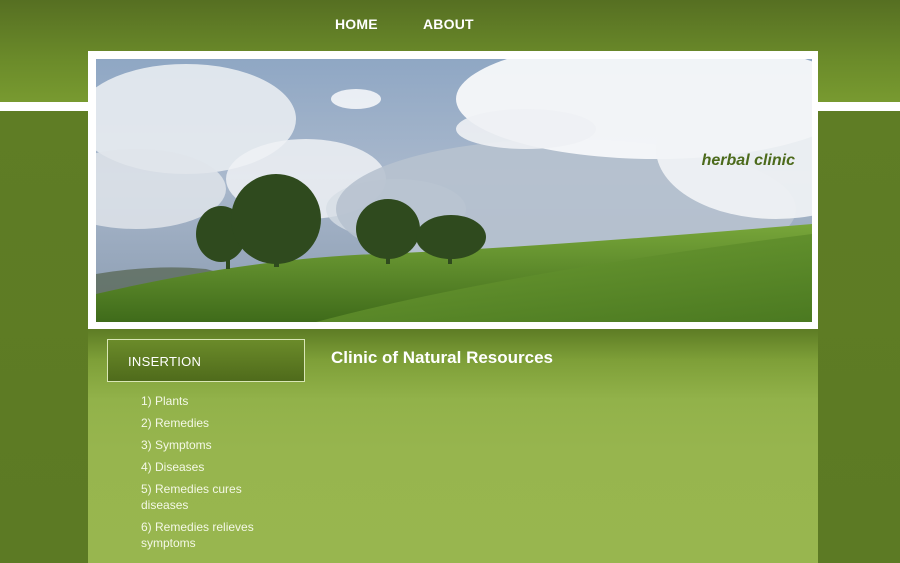  What do you see at coordinates (442, 357) in the screenshot?
I see `page-title: Clinic of Natural Resources` at bounding box center [442, 357].